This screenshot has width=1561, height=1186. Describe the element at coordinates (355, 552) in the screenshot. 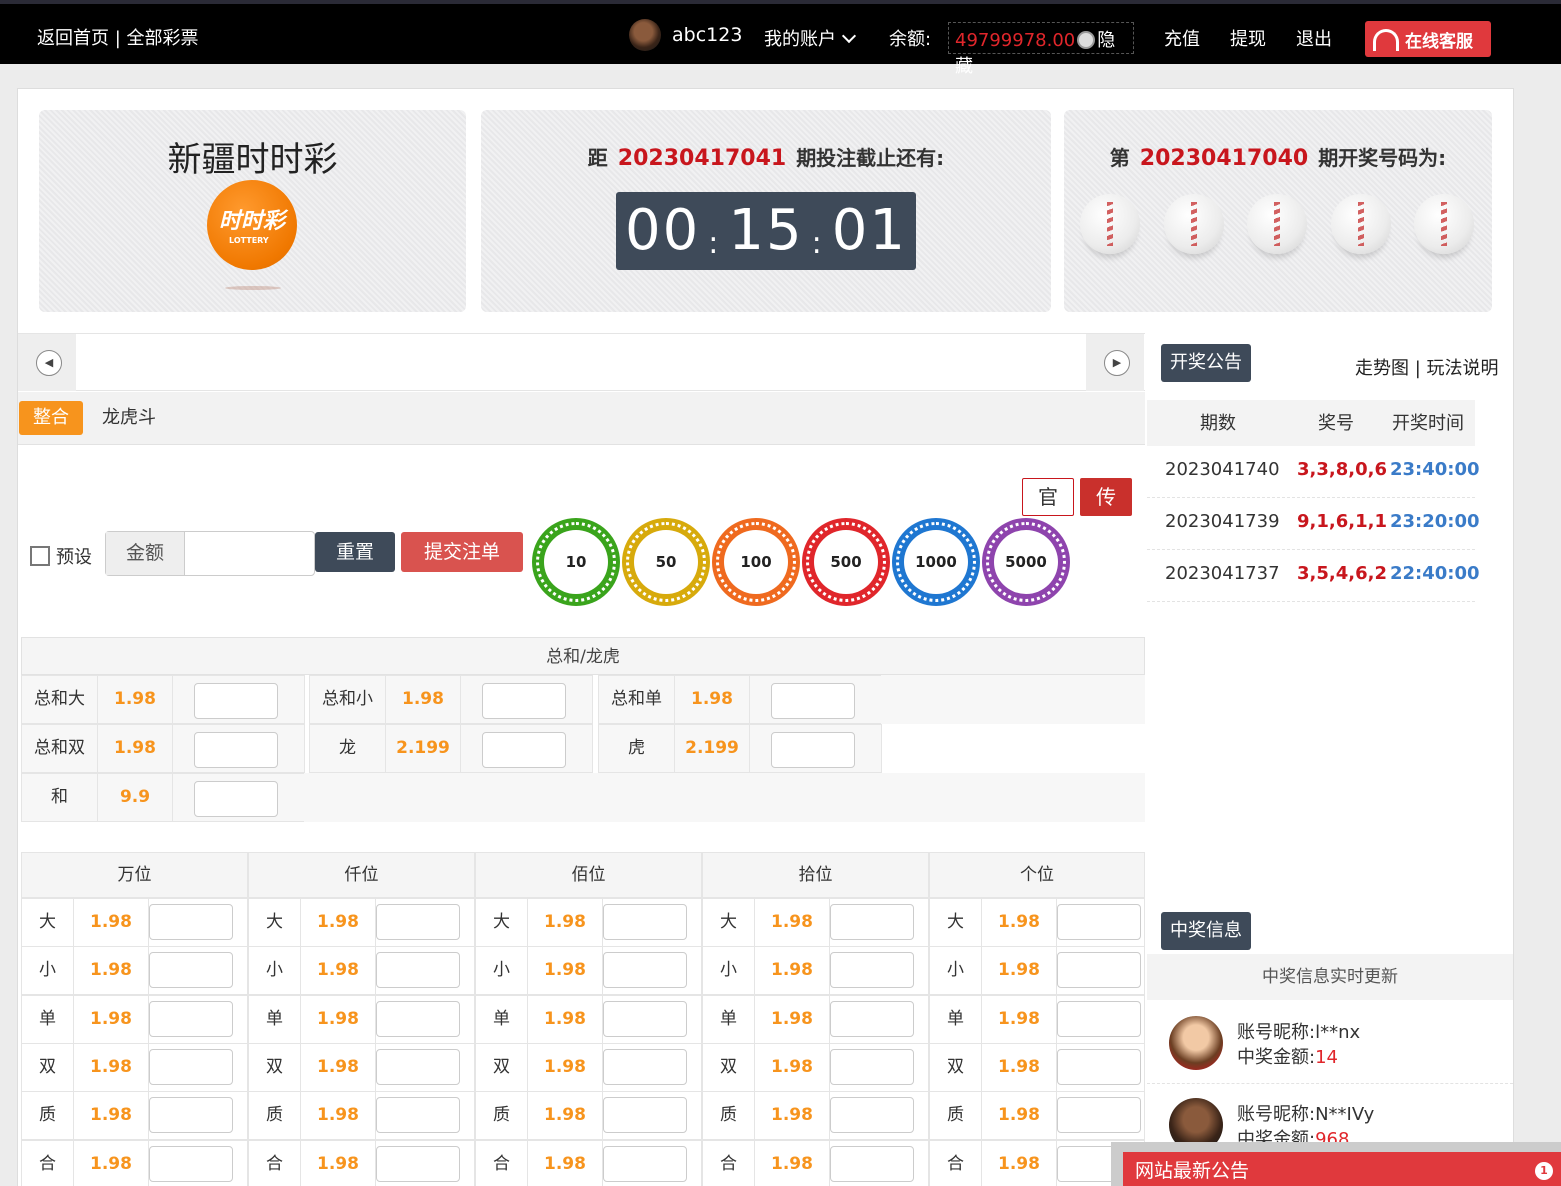

I see `reset-button: 重置` at that location.